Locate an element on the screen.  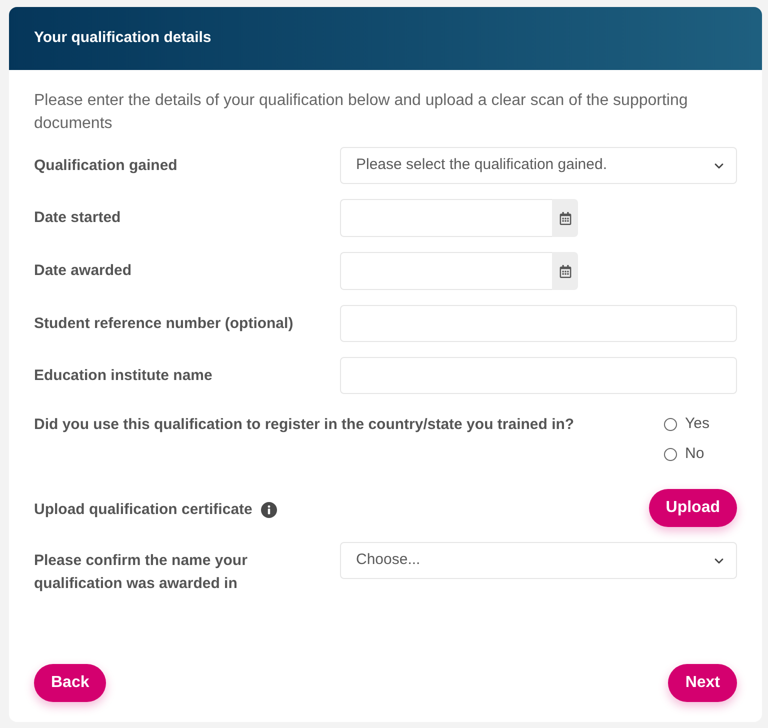
intro-text: Please enter the details of your qualification below and upload a clear scan of the supporting documents is located at coordinates (361, 112).